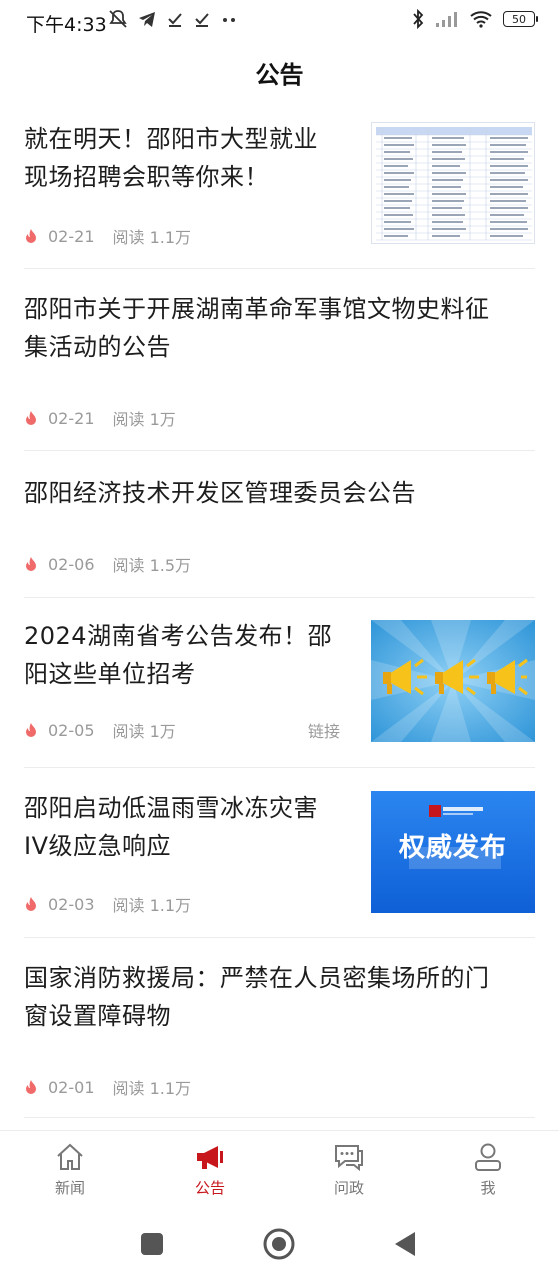  I want to click on nav-item-announcements: 公告, so click(210, 1164).